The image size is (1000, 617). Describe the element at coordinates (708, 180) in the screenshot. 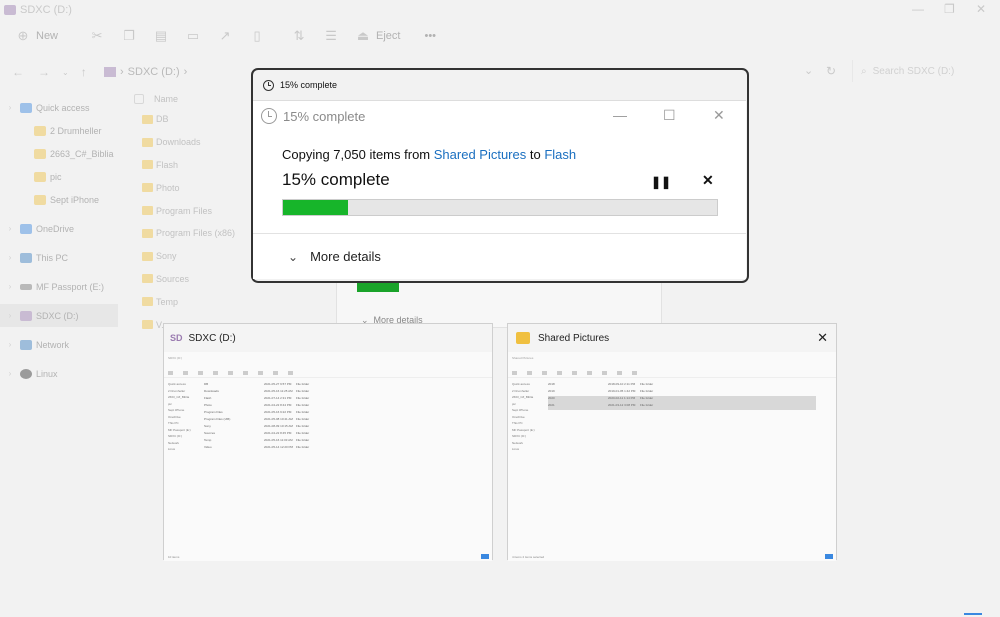

I see `cancel-button: ✕` at that location.